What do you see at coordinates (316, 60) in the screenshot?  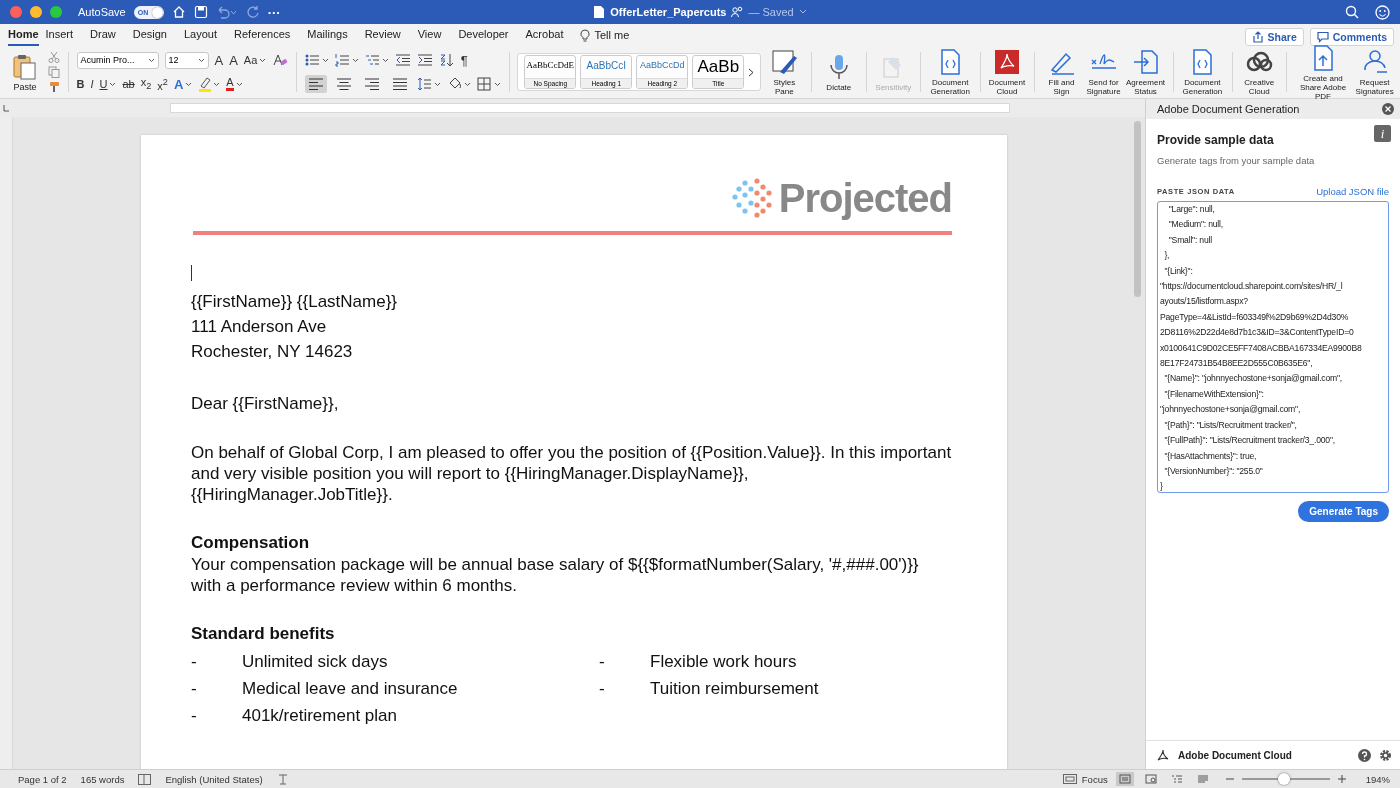 I see `bullets-icon` at bounding box center [316, 60].